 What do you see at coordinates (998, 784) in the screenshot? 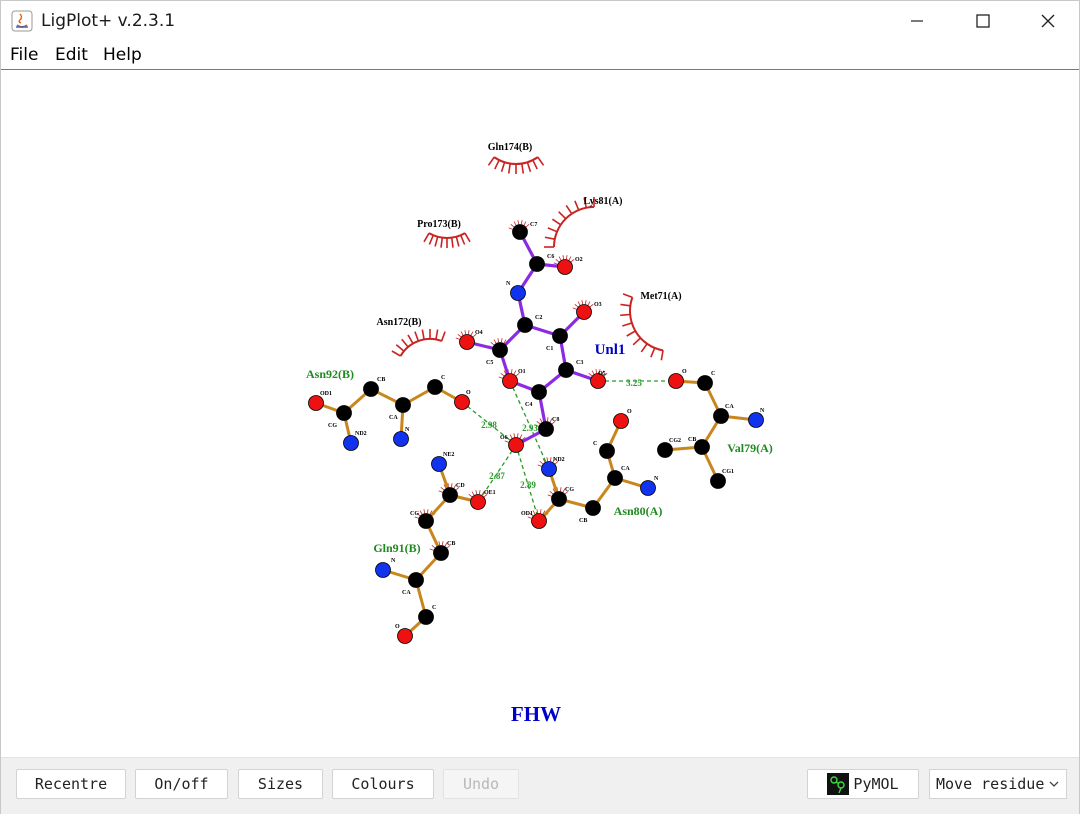
I see `mode-select: Move residue` at bounding box center [998, 784].